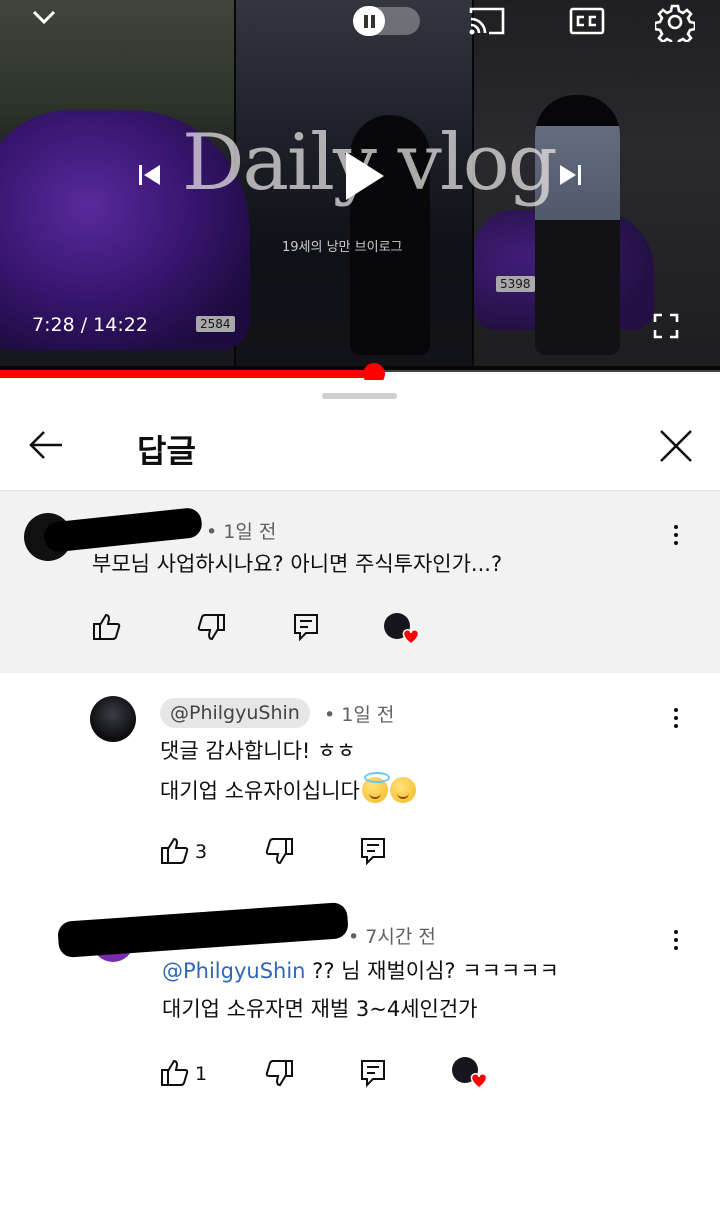 Image resolution: width=720 pixels, height=1211 pixels. Describe the element at coordinates (187, 374) in the screenshot. I see `progress-fill` at that location.